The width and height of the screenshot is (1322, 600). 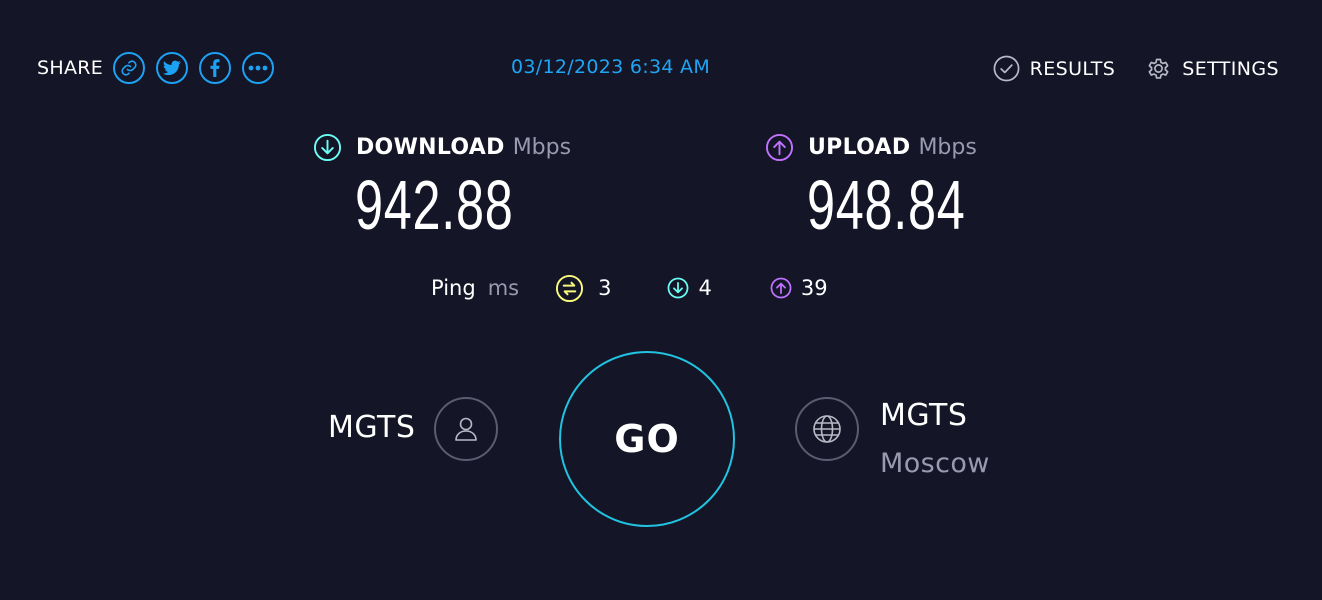 I want to click on user-avatar, so click(x=466, y=429).